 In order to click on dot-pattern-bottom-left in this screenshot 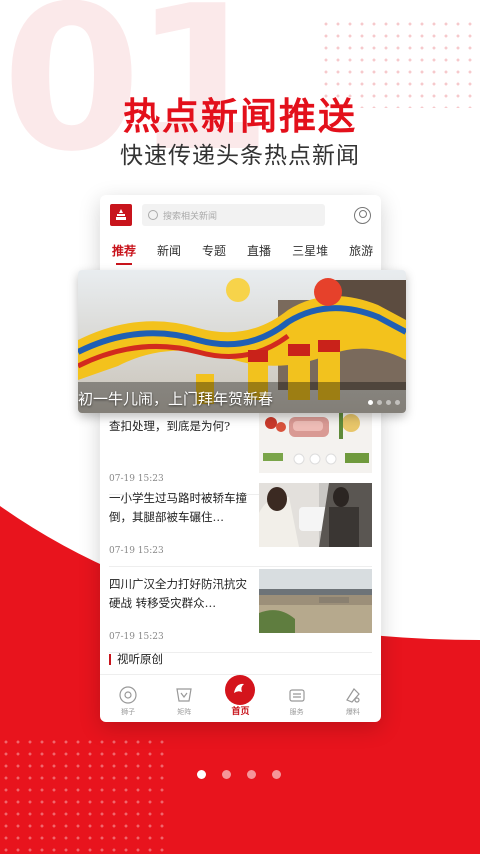, I will do `click(85, 795)`.